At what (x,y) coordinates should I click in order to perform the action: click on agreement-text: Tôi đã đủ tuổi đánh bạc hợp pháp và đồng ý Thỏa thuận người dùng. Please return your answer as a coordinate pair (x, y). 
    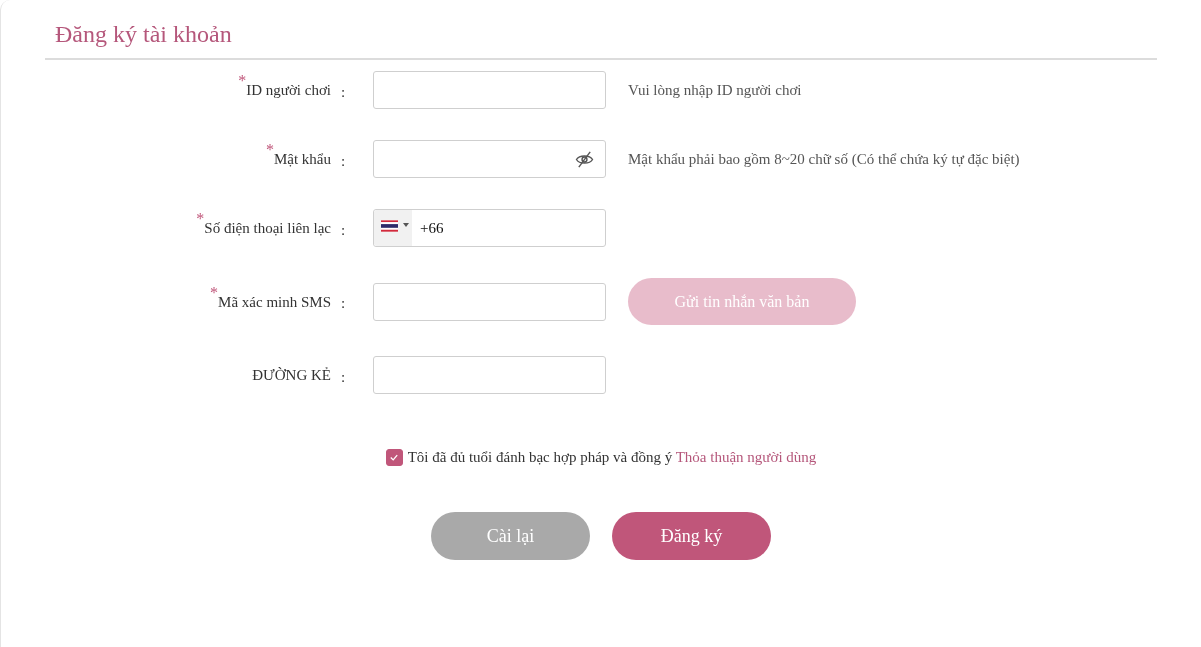
    Looking at the image, I should click on (612, 457).